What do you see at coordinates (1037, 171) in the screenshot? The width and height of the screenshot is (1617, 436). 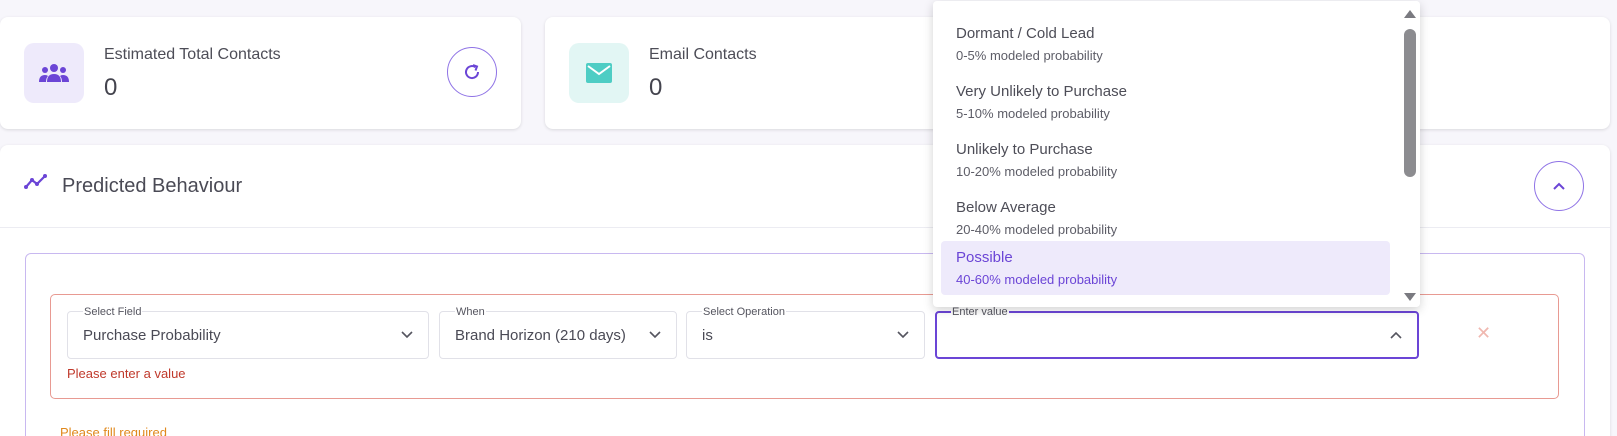 I see `option-subtitle: 10-20% modeled probability` at bounding box center [1037, 171].